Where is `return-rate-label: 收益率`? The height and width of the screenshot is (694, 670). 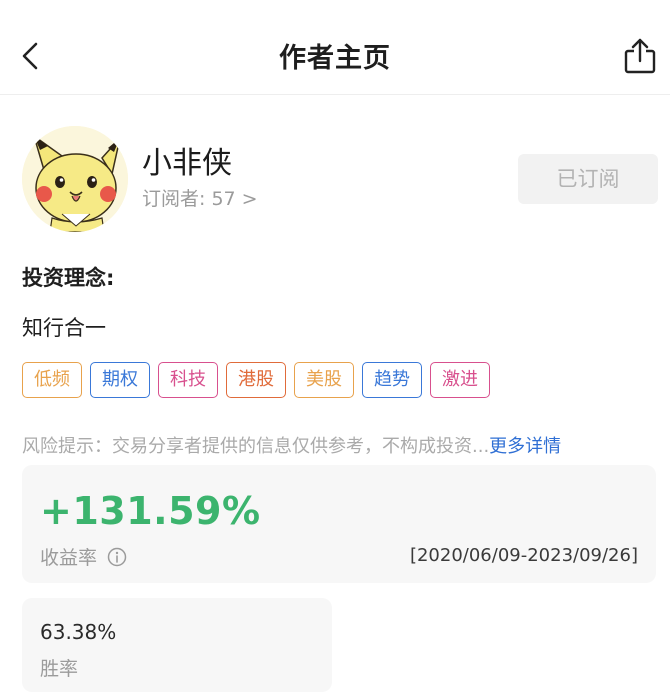 return-rate-label: 收益率 is located at coordinates (69, 558).